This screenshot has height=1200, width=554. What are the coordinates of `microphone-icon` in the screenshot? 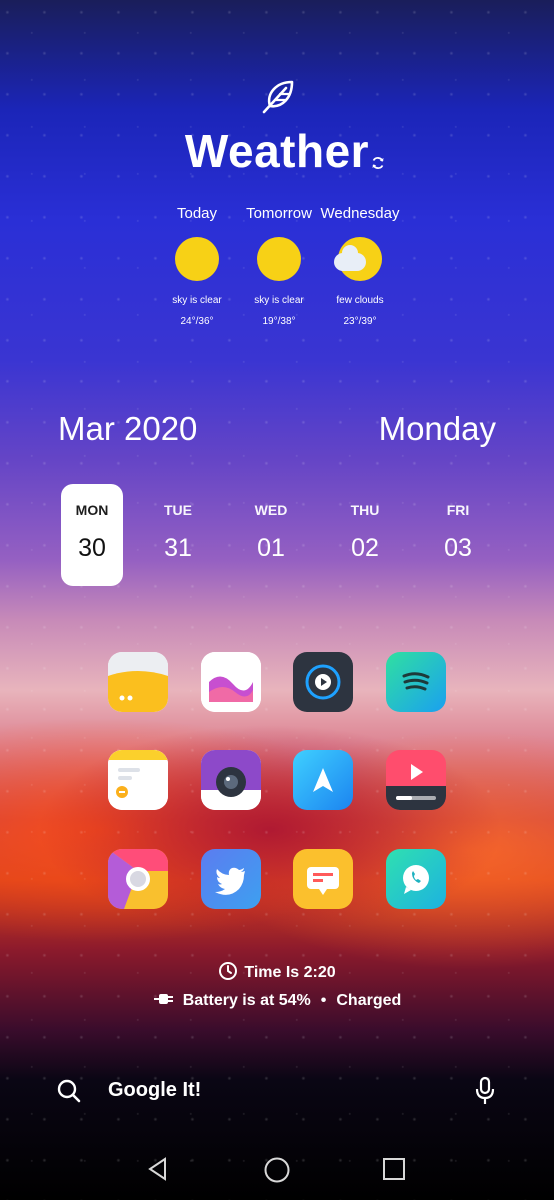 It's located at (485, 1091).